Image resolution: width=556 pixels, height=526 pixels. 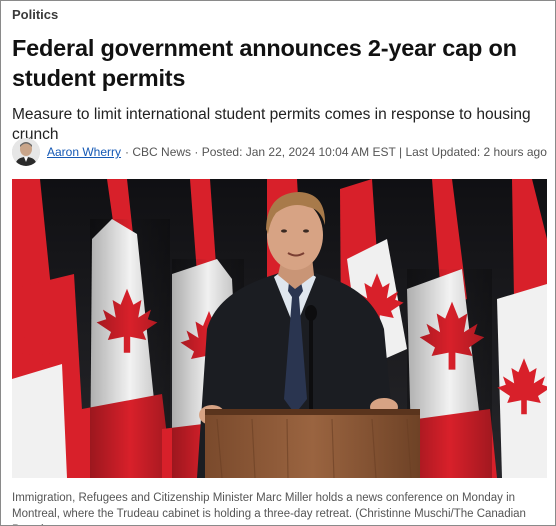 What do you see at coordinates (35, 14) in the screenshot?
I see `section-link: Politics` at bounding box center [35, 14].